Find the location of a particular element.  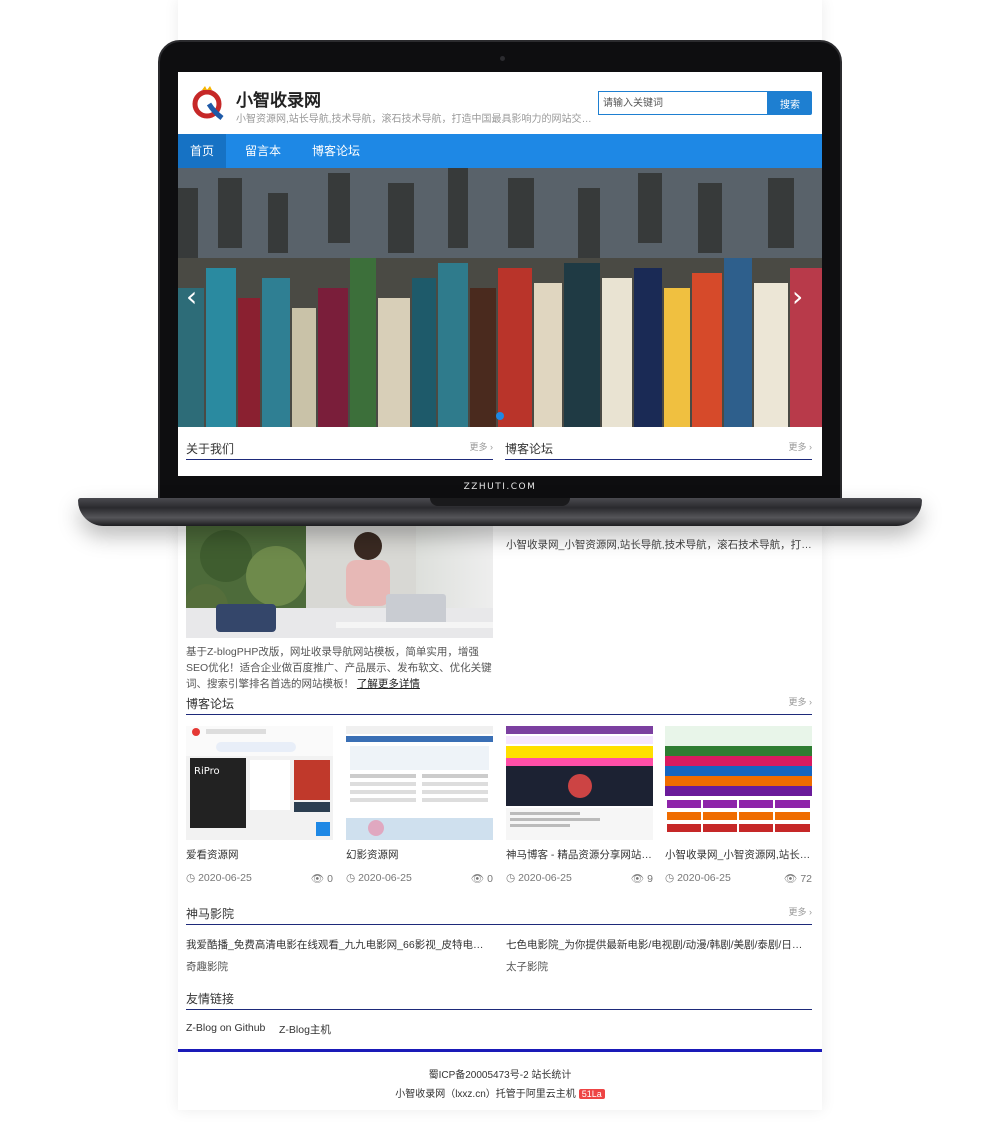

about-more-link: 了解更多详情 is located at coordinates (388, 684).